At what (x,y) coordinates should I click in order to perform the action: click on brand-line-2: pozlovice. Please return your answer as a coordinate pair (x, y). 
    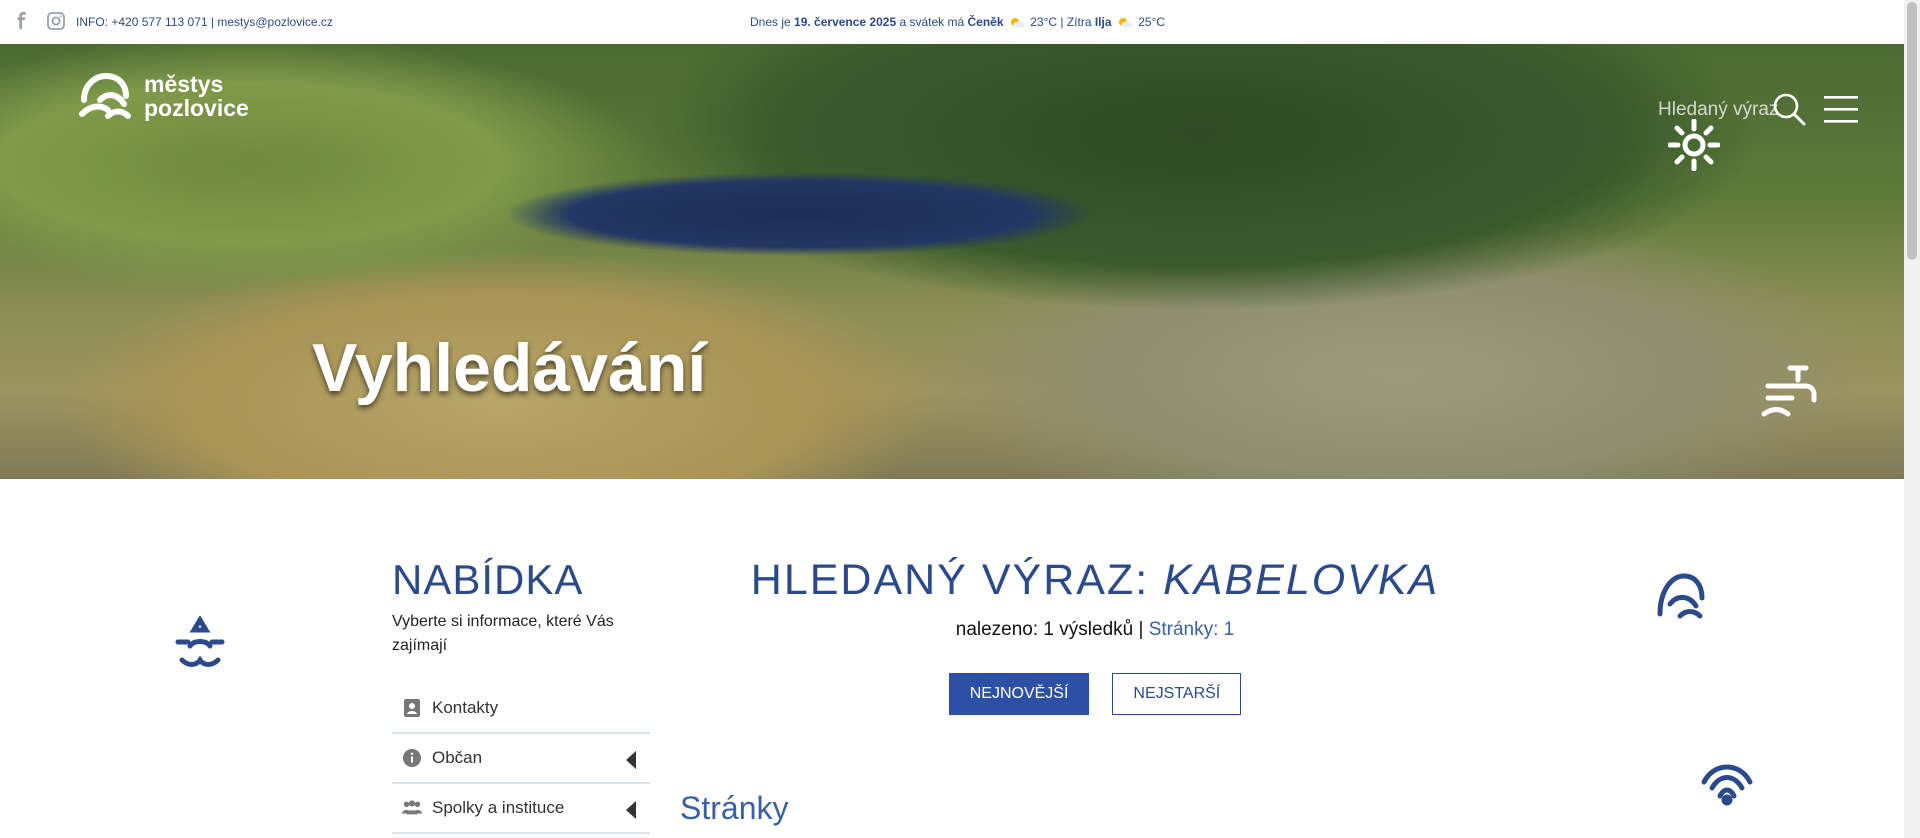
    Looking at the image, I should click on (196, 108).